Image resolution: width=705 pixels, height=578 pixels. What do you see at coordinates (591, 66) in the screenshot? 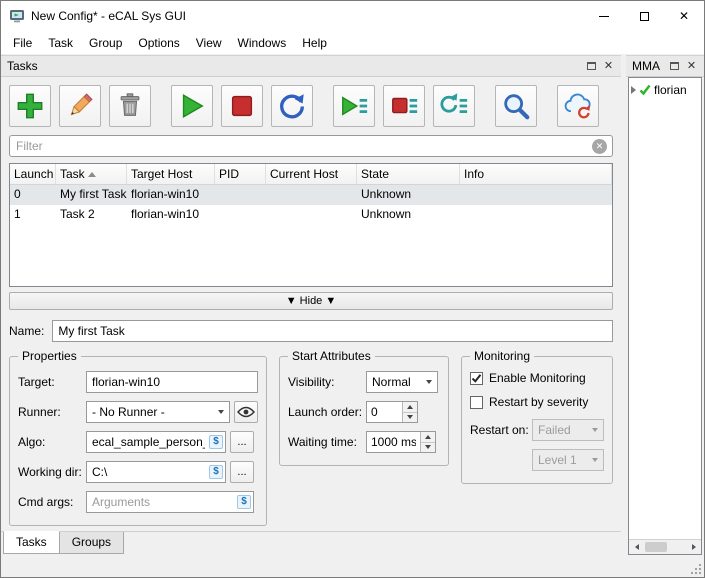
I see `tasks-dock-float-button` at bounding box center [591, 66].